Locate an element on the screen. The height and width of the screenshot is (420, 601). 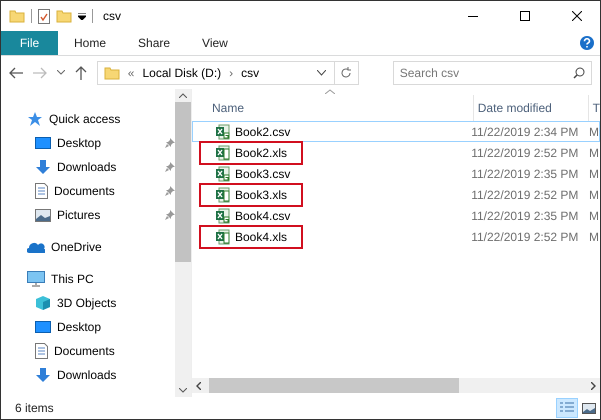
ribbon-tab: Share is located at coordinates (154, 43).